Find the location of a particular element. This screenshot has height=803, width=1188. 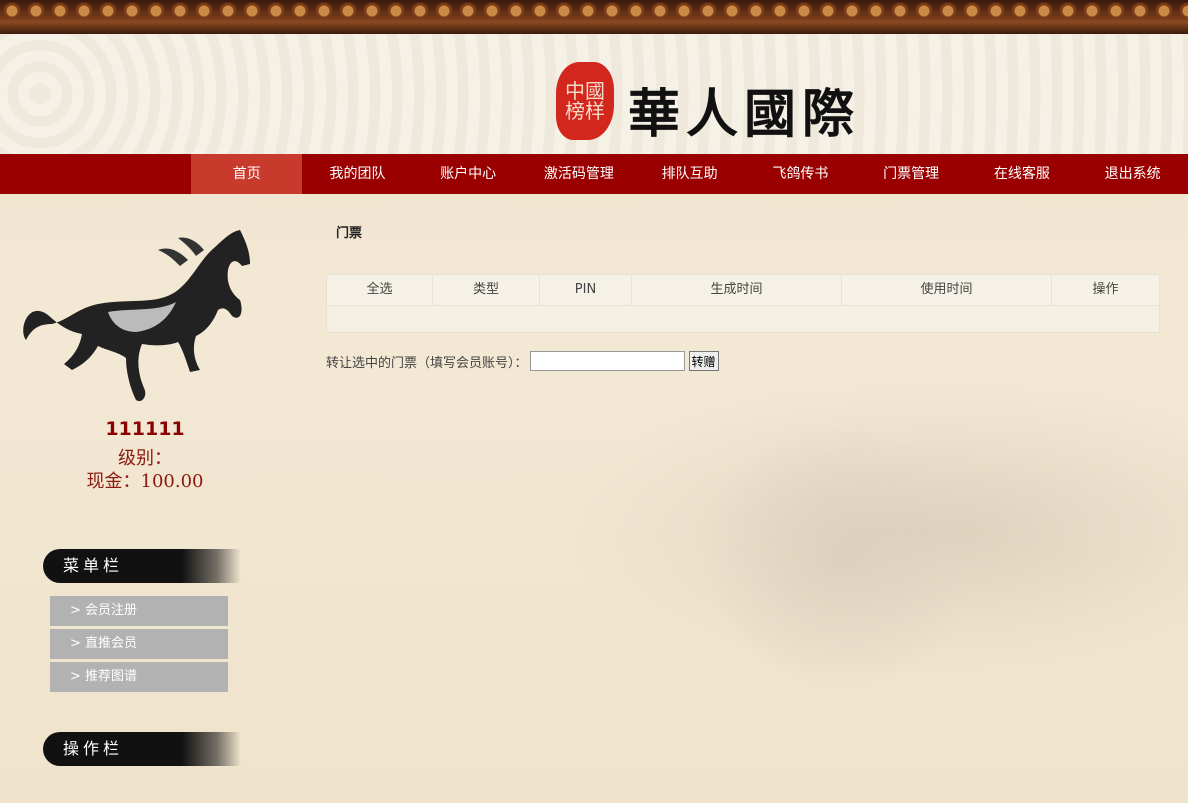

header: 中國榜样 華人國際 is located at coordinates (594, 94).